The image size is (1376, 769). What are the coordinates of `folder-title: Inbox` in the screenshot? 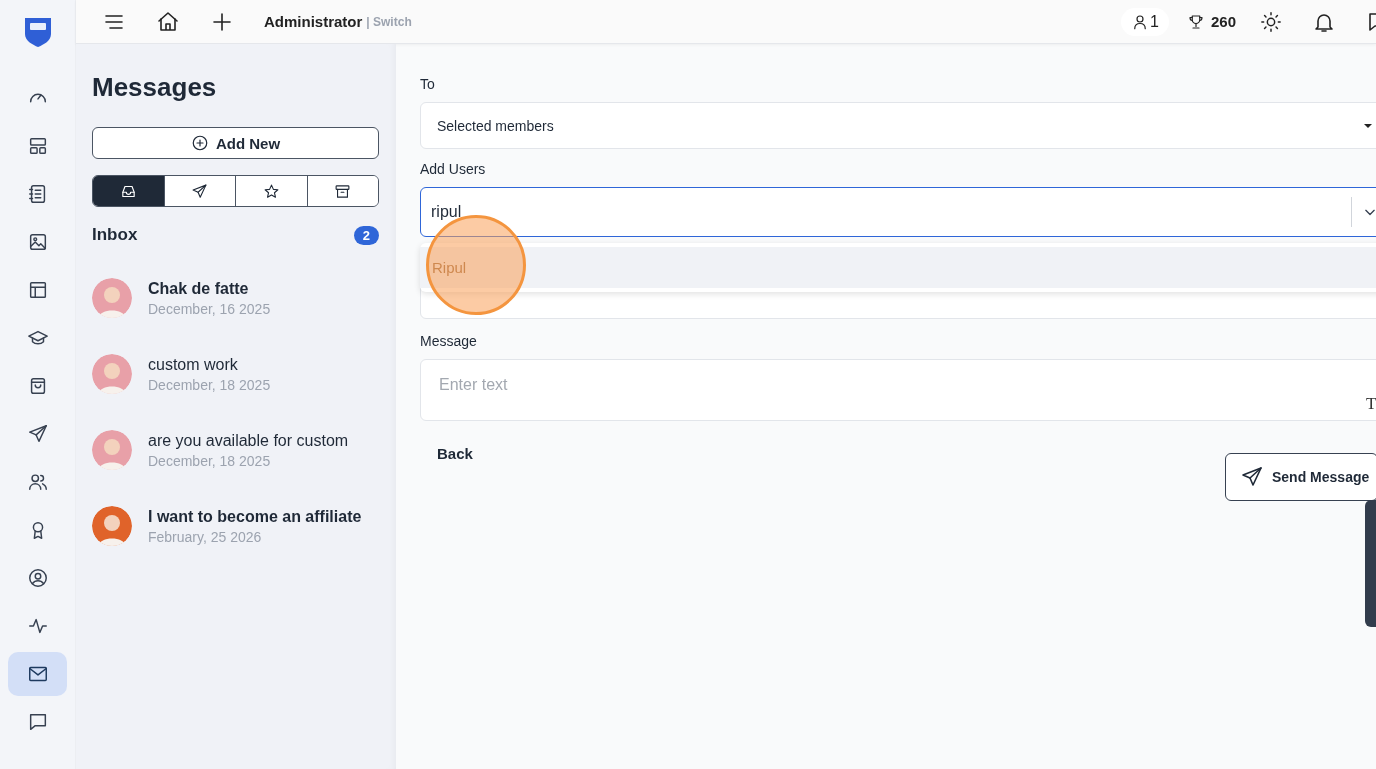 It's located at (115, 235).